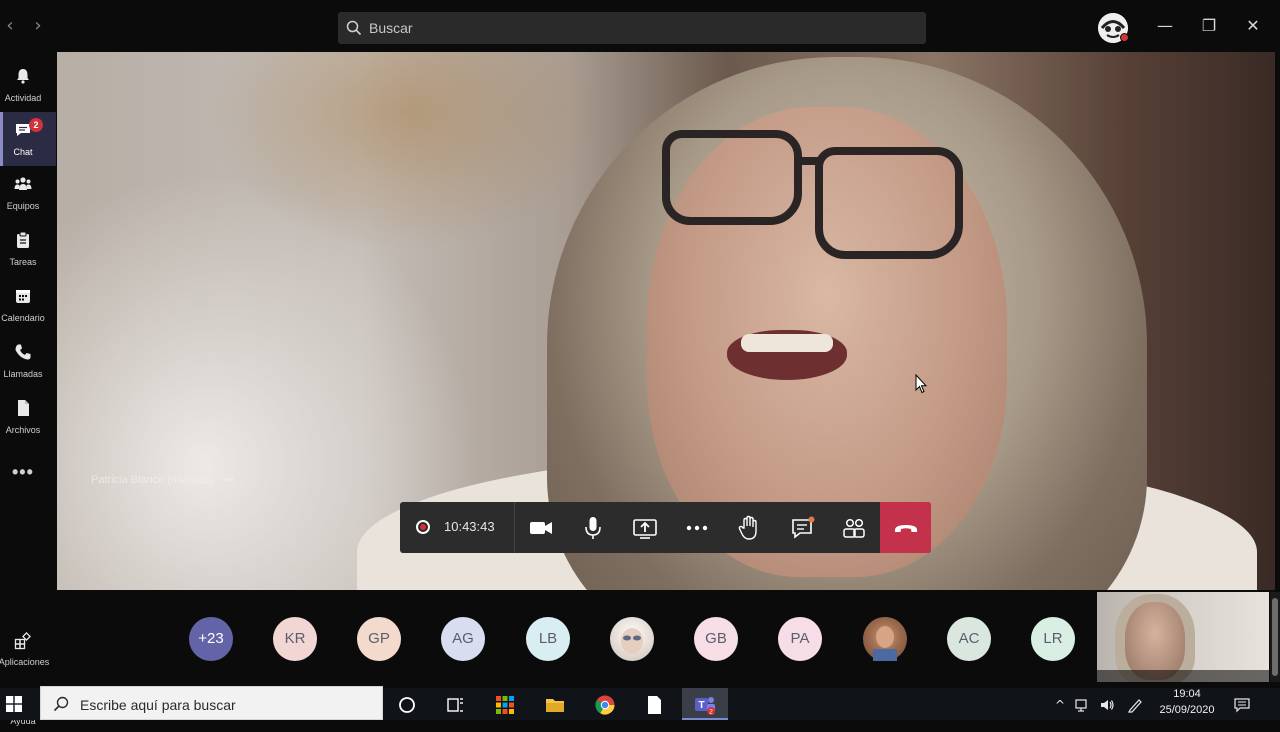 This screenshot has width=1280, height=732. Describe the element at coordinates (701, 705) in the screenshot. I see `svg-text: T` at that location.